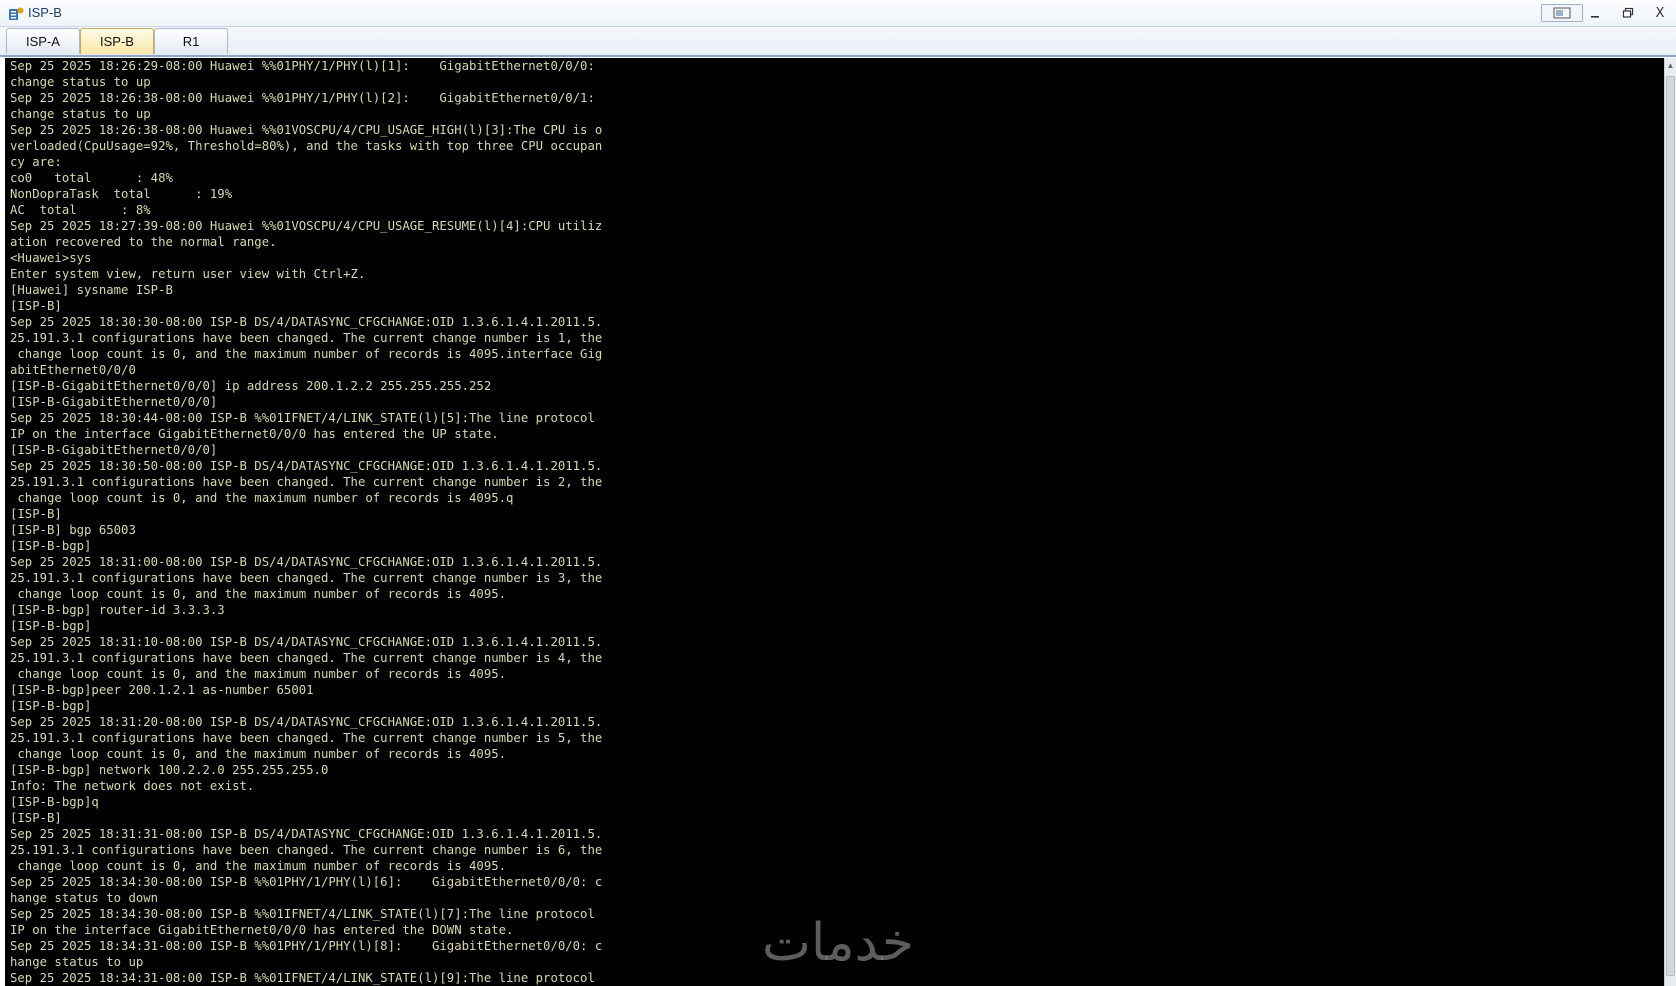  Describe the element at coordinates (1595, 17) in the screenshot. I see `minimize-icon` at that location.